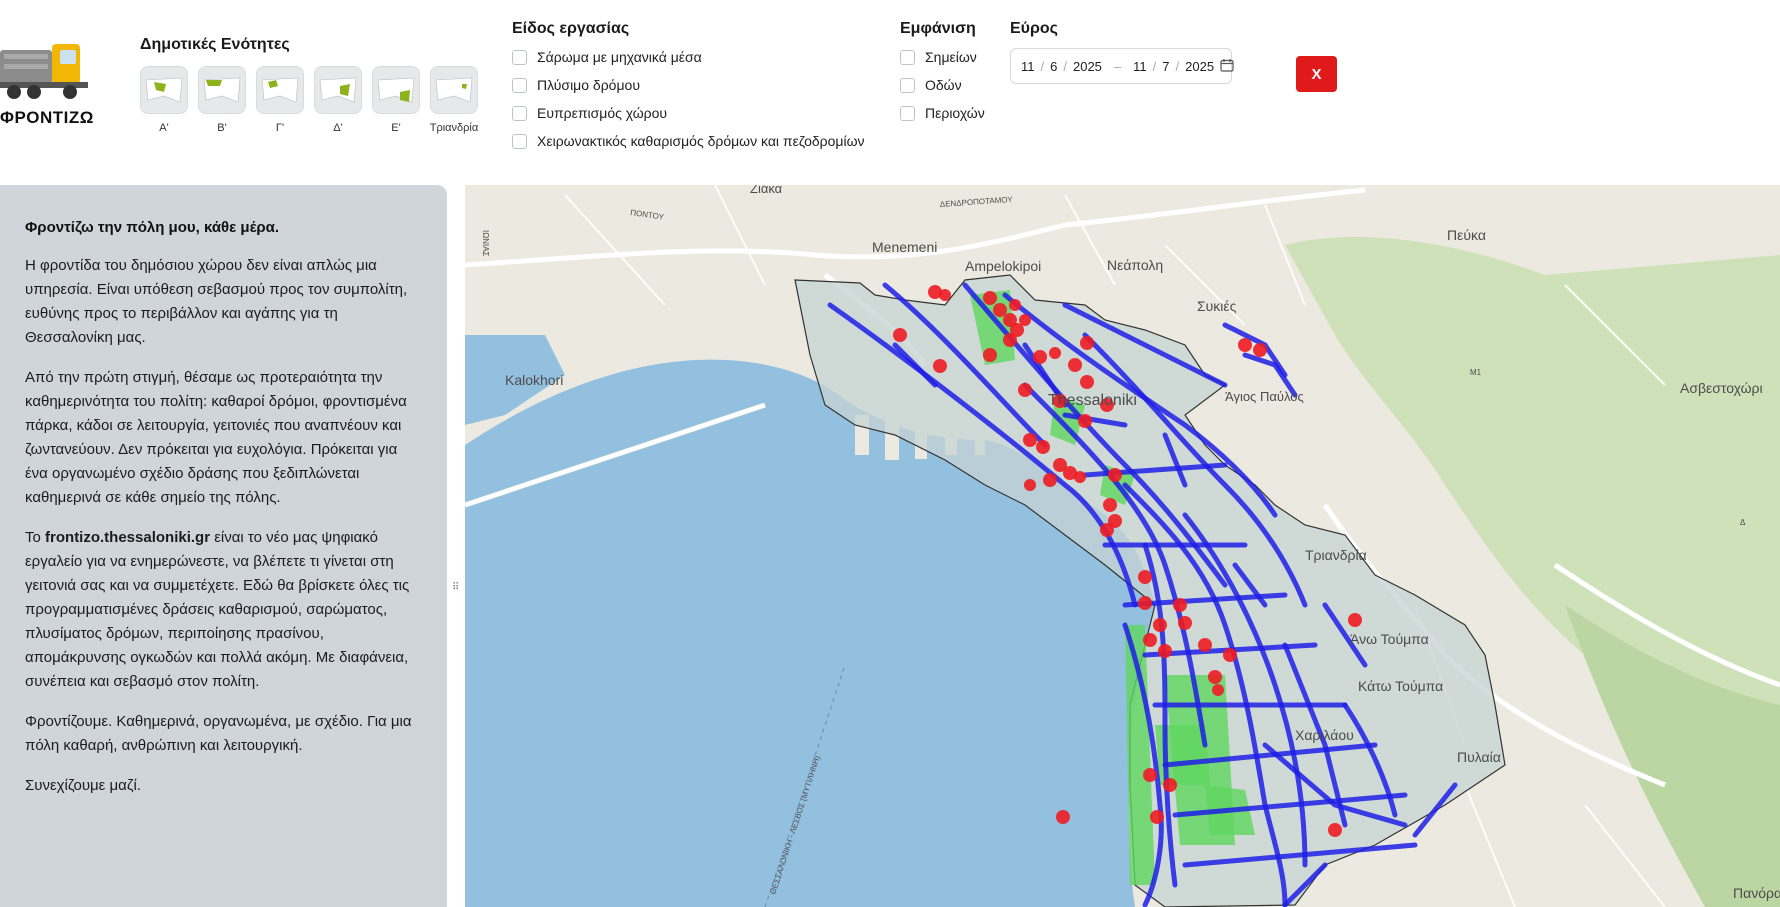  What do you see at coordinates (1199, 66) in the screenshot?
I see `to-year: 2025` at bounding box center [1199, 66].